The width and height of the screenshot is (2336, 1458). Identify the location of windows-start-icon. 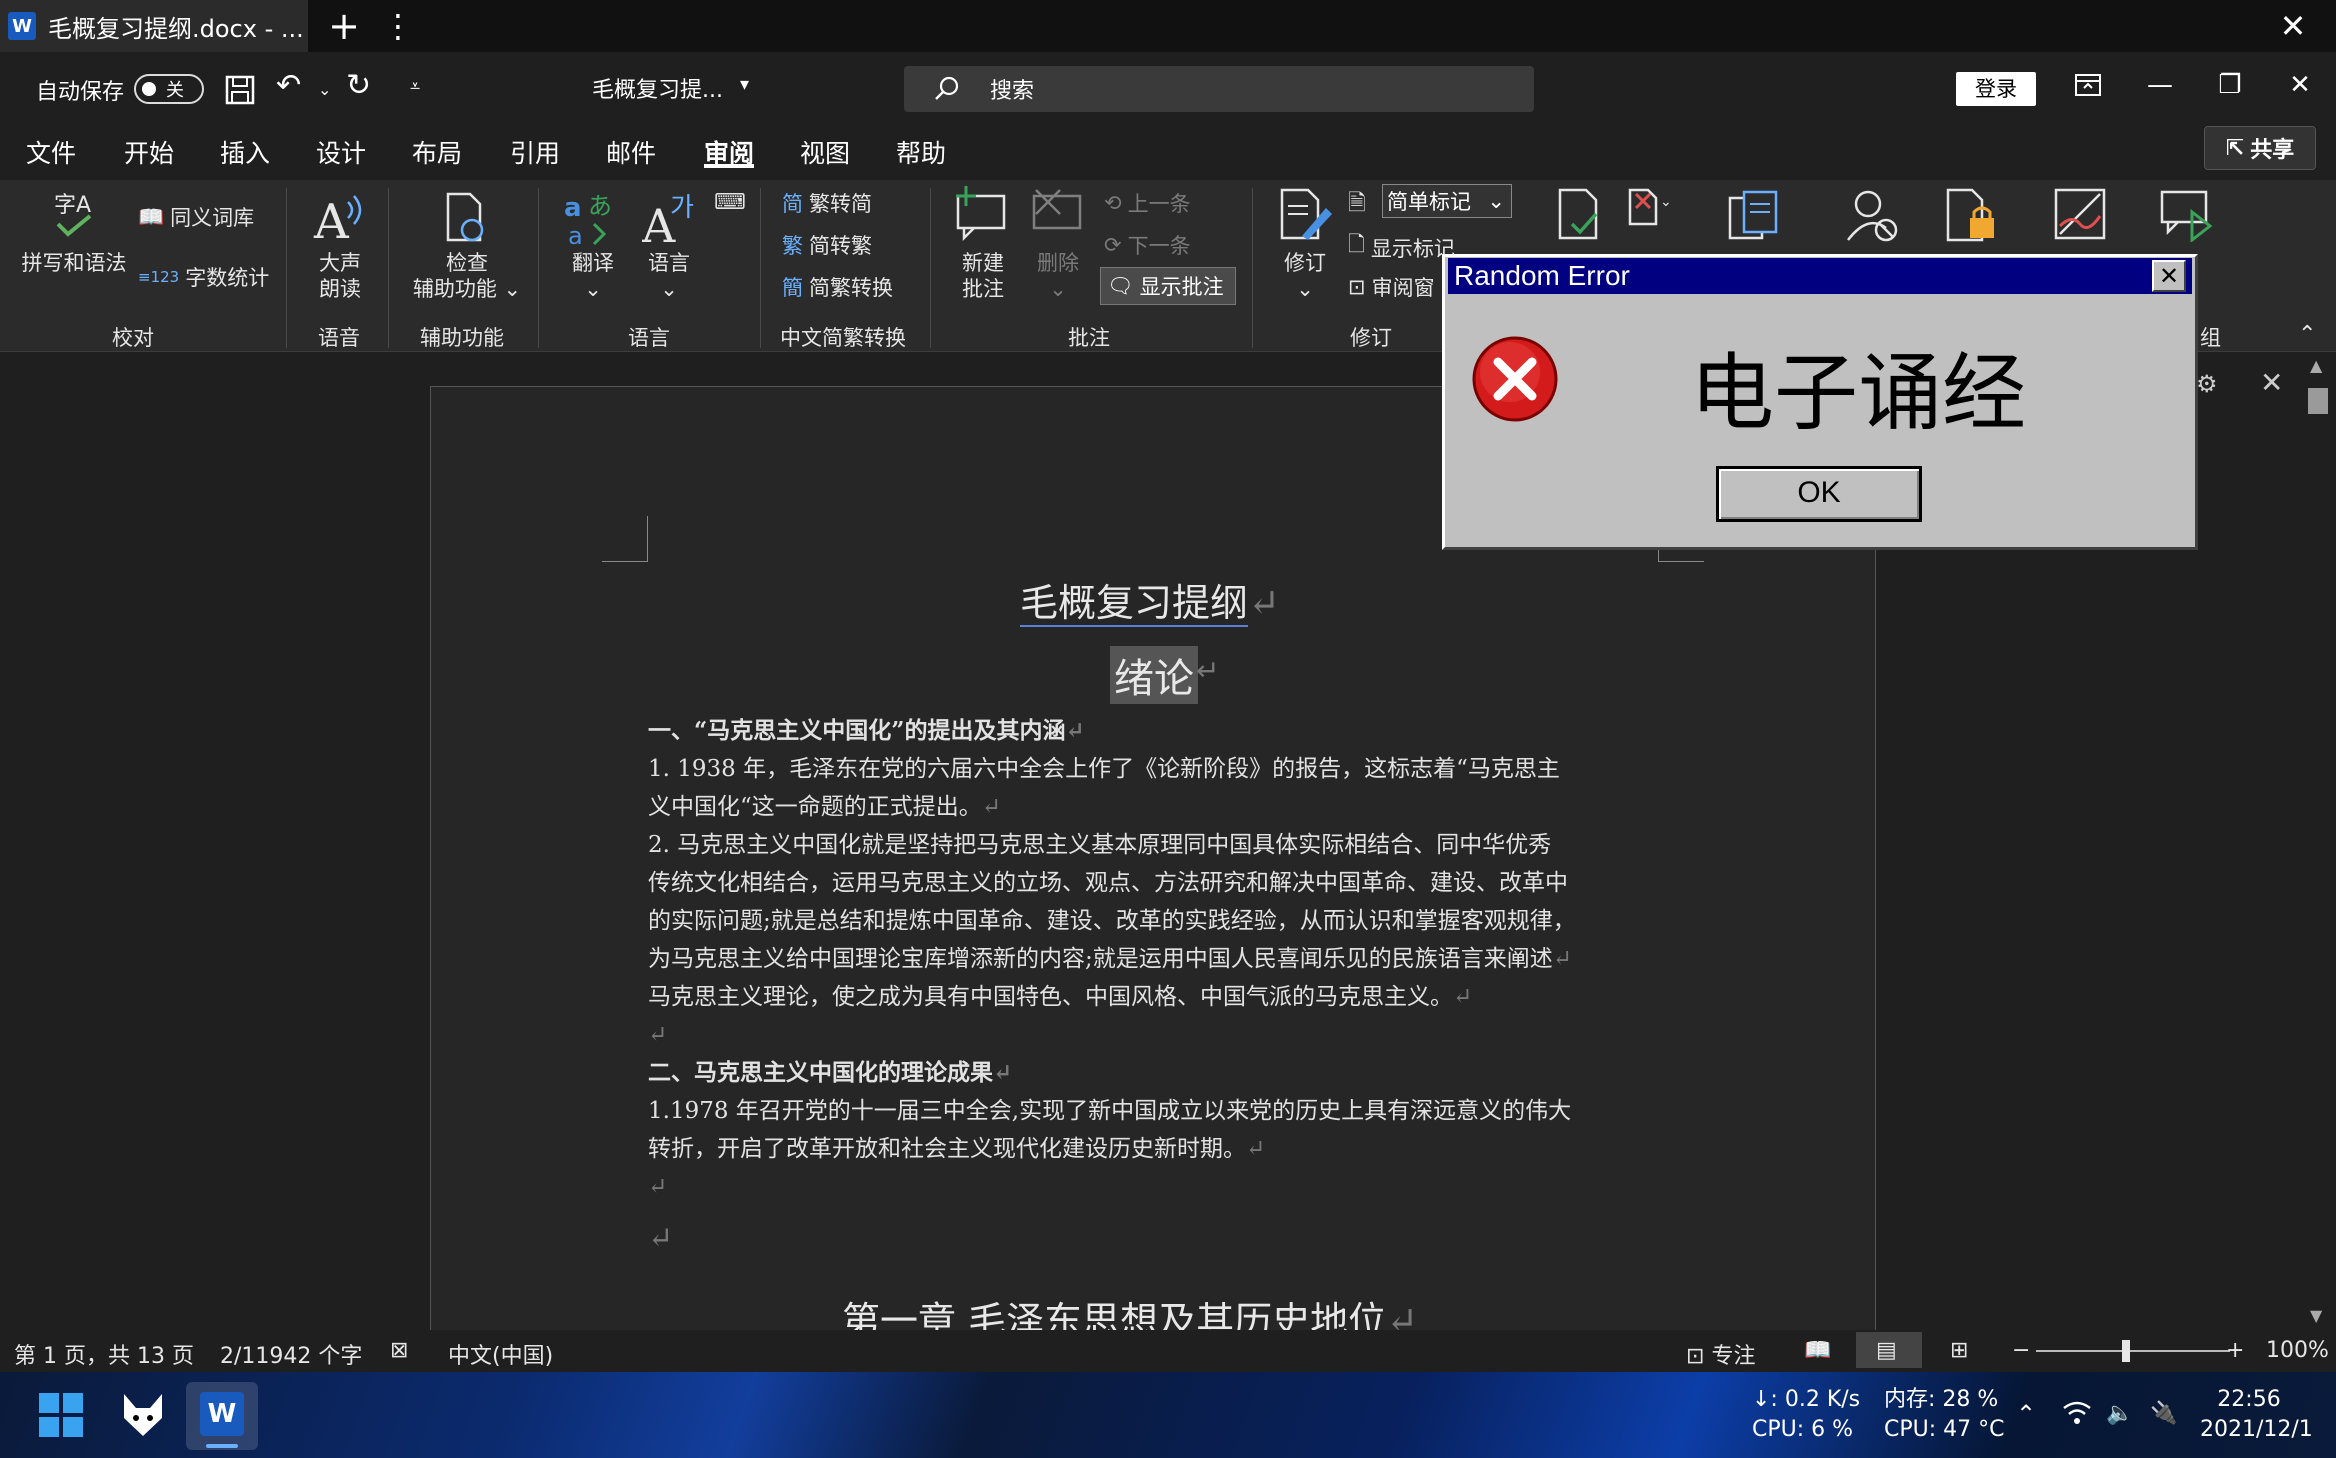
(61, 1415).